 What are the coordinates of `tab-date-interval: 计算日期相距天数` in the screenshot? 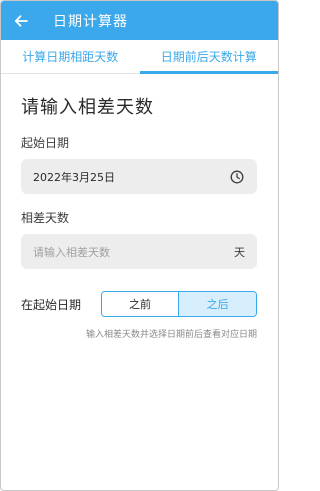 It's located at (70, 56).